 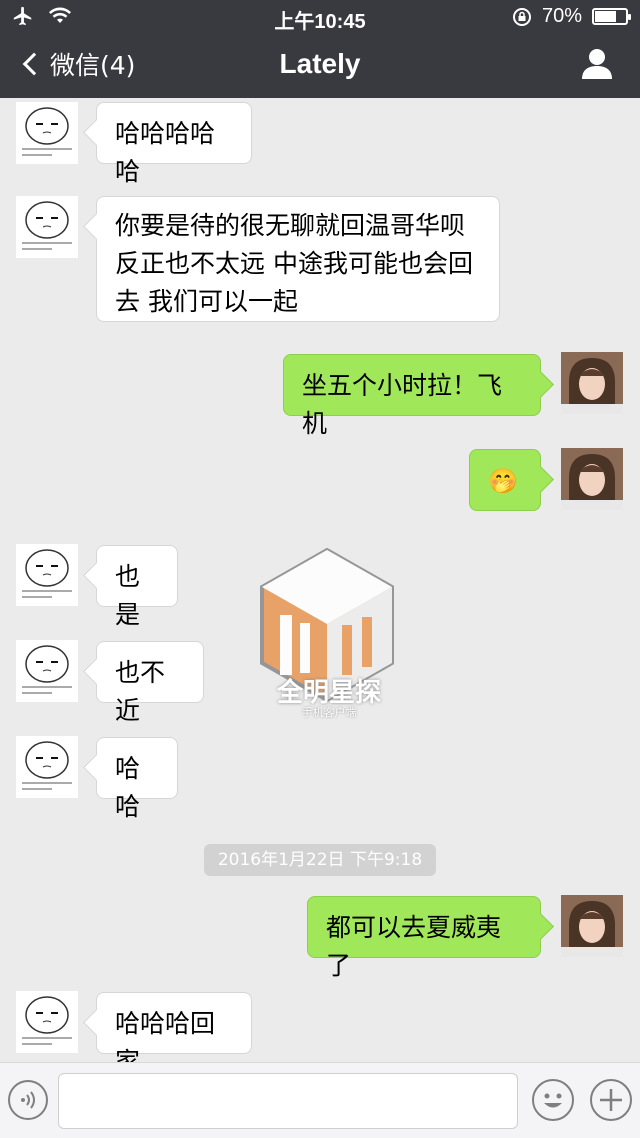 What do you see at coordinates (174, 1034) in the screenshot?
I see `message-bubble-incoming: 哈哈哈回家` at bounding box center [174, 1034].